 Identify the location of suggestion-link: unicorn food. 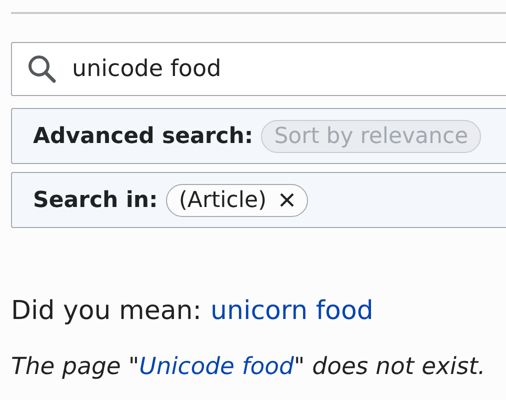
(292, 311).